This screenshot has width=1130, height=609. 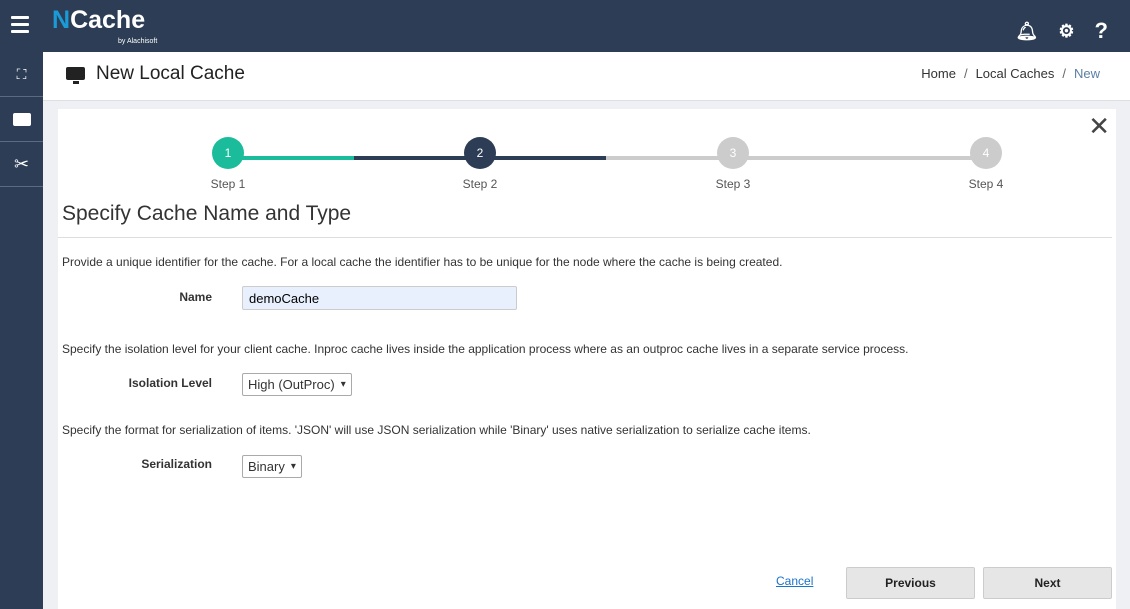 I want to click on sidebar-item-local-caches, so click(x=21, y=119).